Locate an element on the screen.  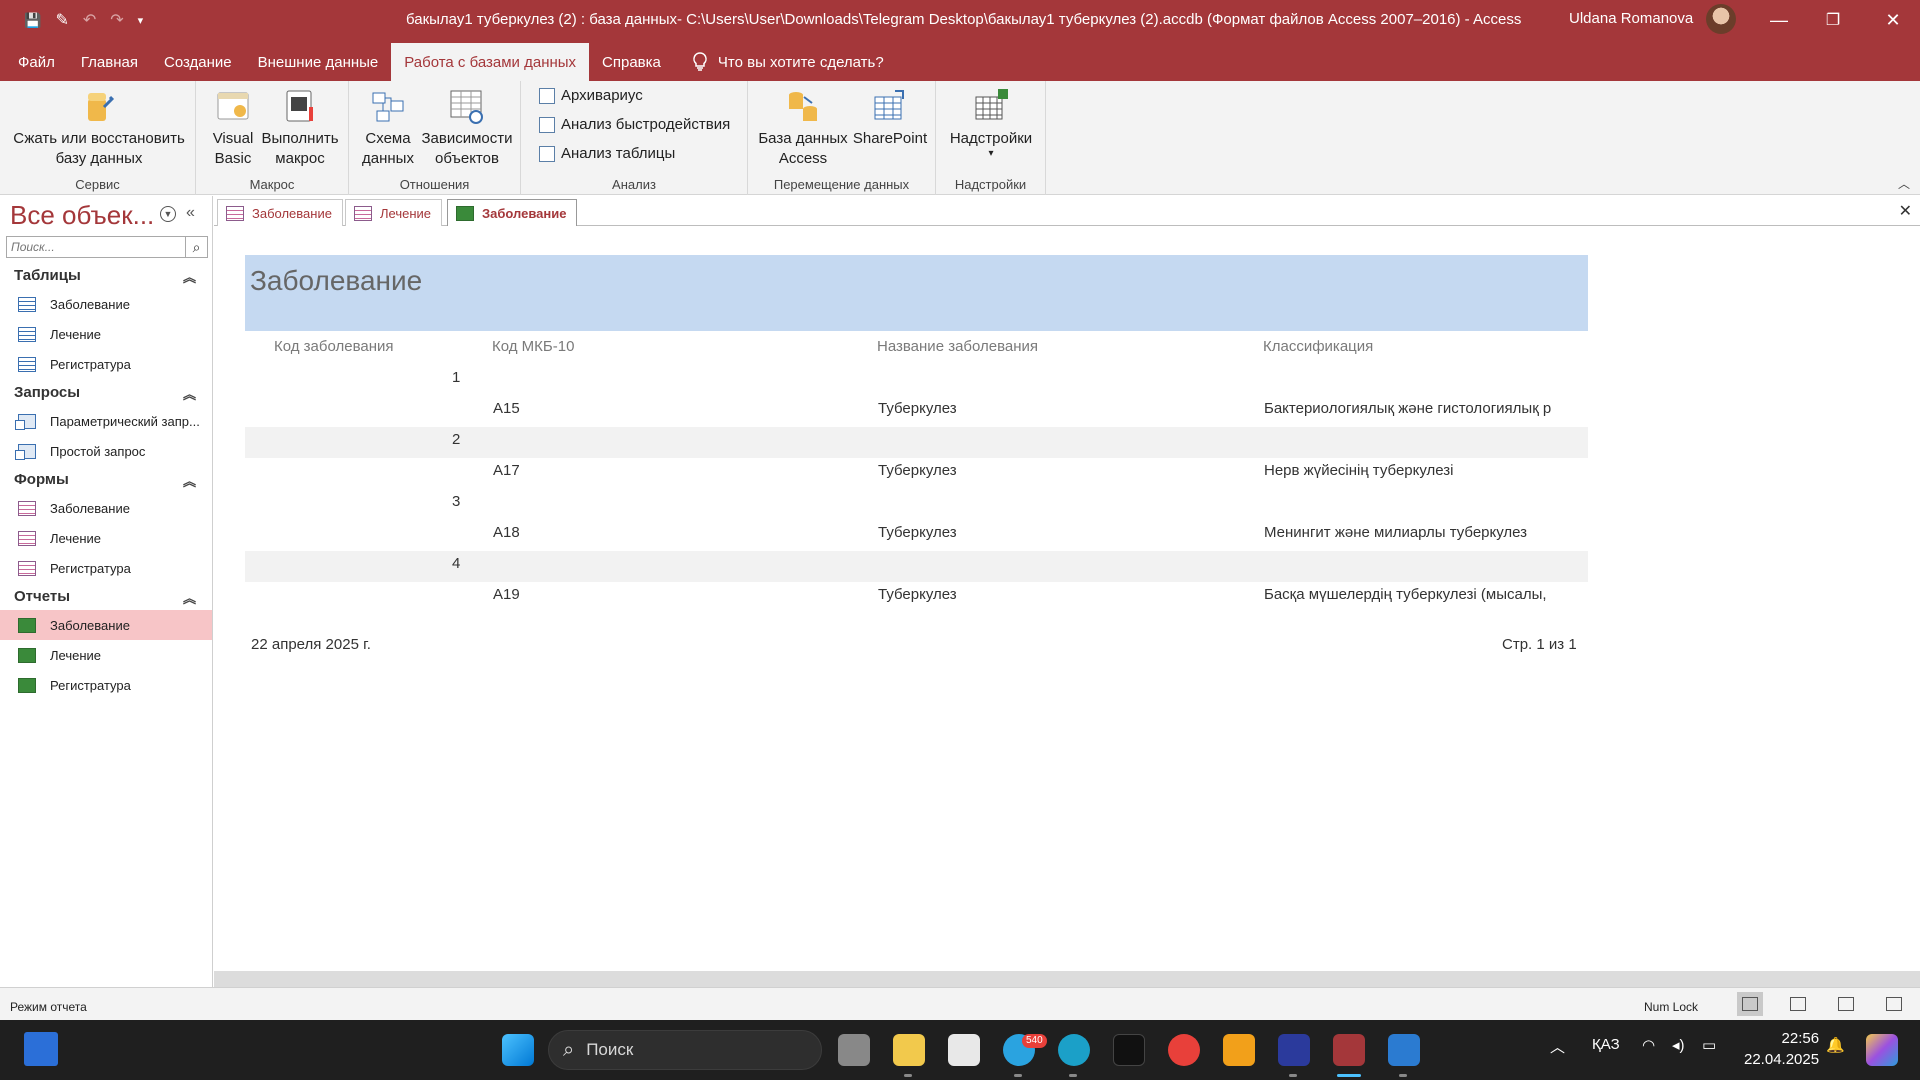
nav-table-registratura: Регистратура is located at coordinates (106, 364).